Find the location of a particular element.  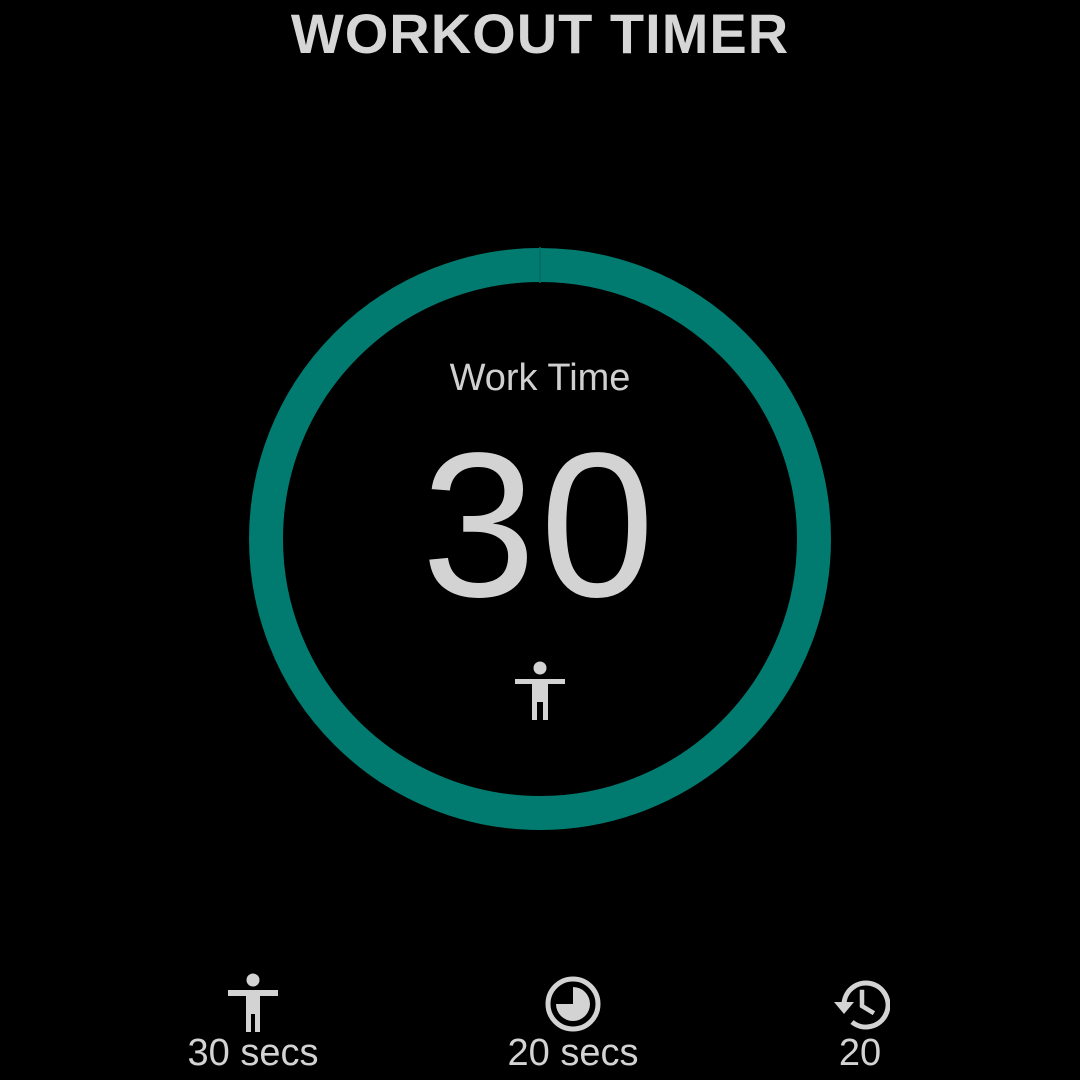

countdown-display: 30 is located at coordinates (540, 525).